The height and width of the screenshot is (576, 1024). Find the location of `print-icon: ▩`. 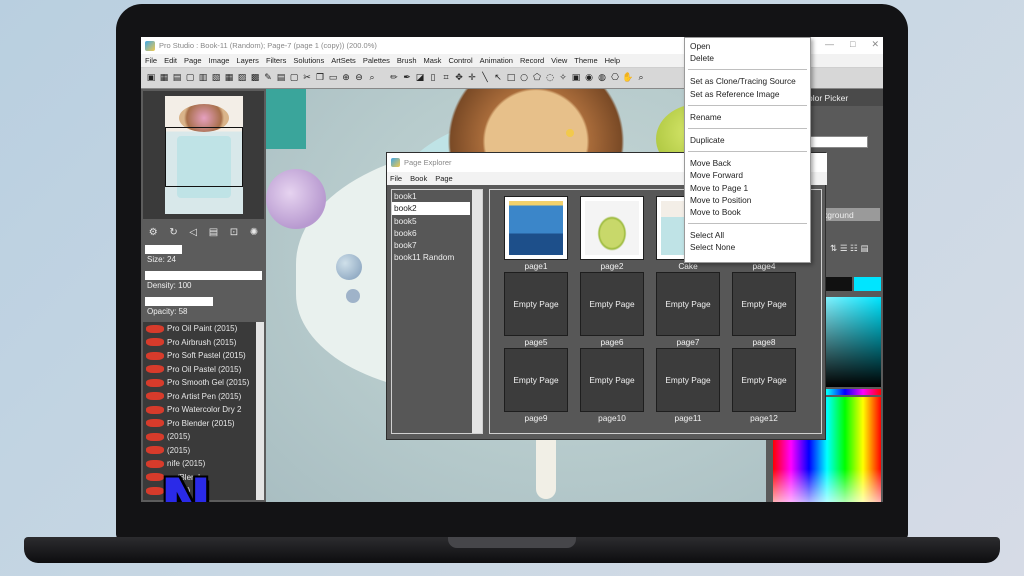

print-icon: ▩ is located at coordinates (255, 78).